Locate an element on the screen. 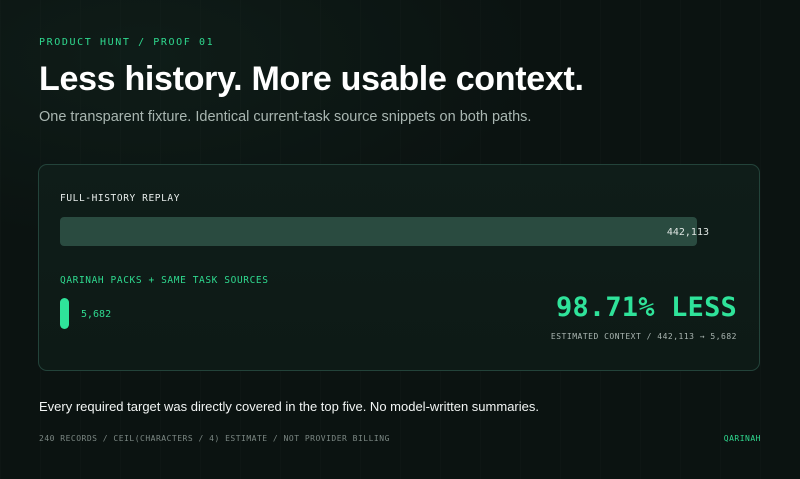  eyebrow-label: PRODUCT HUNT / PROOF 01 is located at coordinates (127, 42).